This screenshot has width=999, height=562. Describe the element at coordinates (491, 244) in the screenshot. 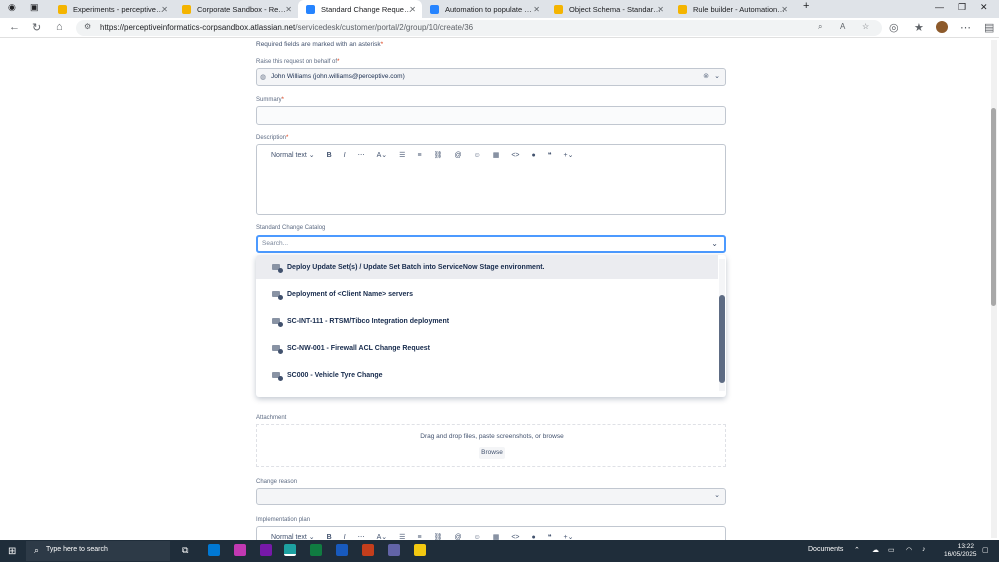

I see `catalog-search-input: Search... ⌄` at that location.